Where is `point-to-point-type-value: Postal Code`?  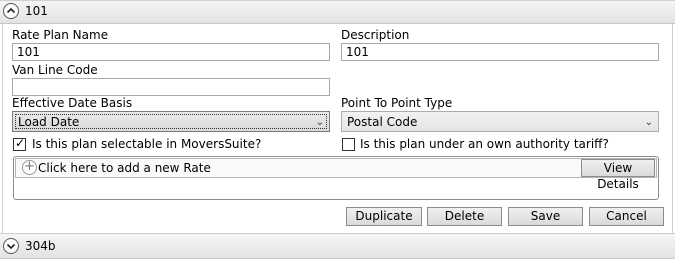 point-to-point-type-value: Postal Code is located at coordinates (382, 122).